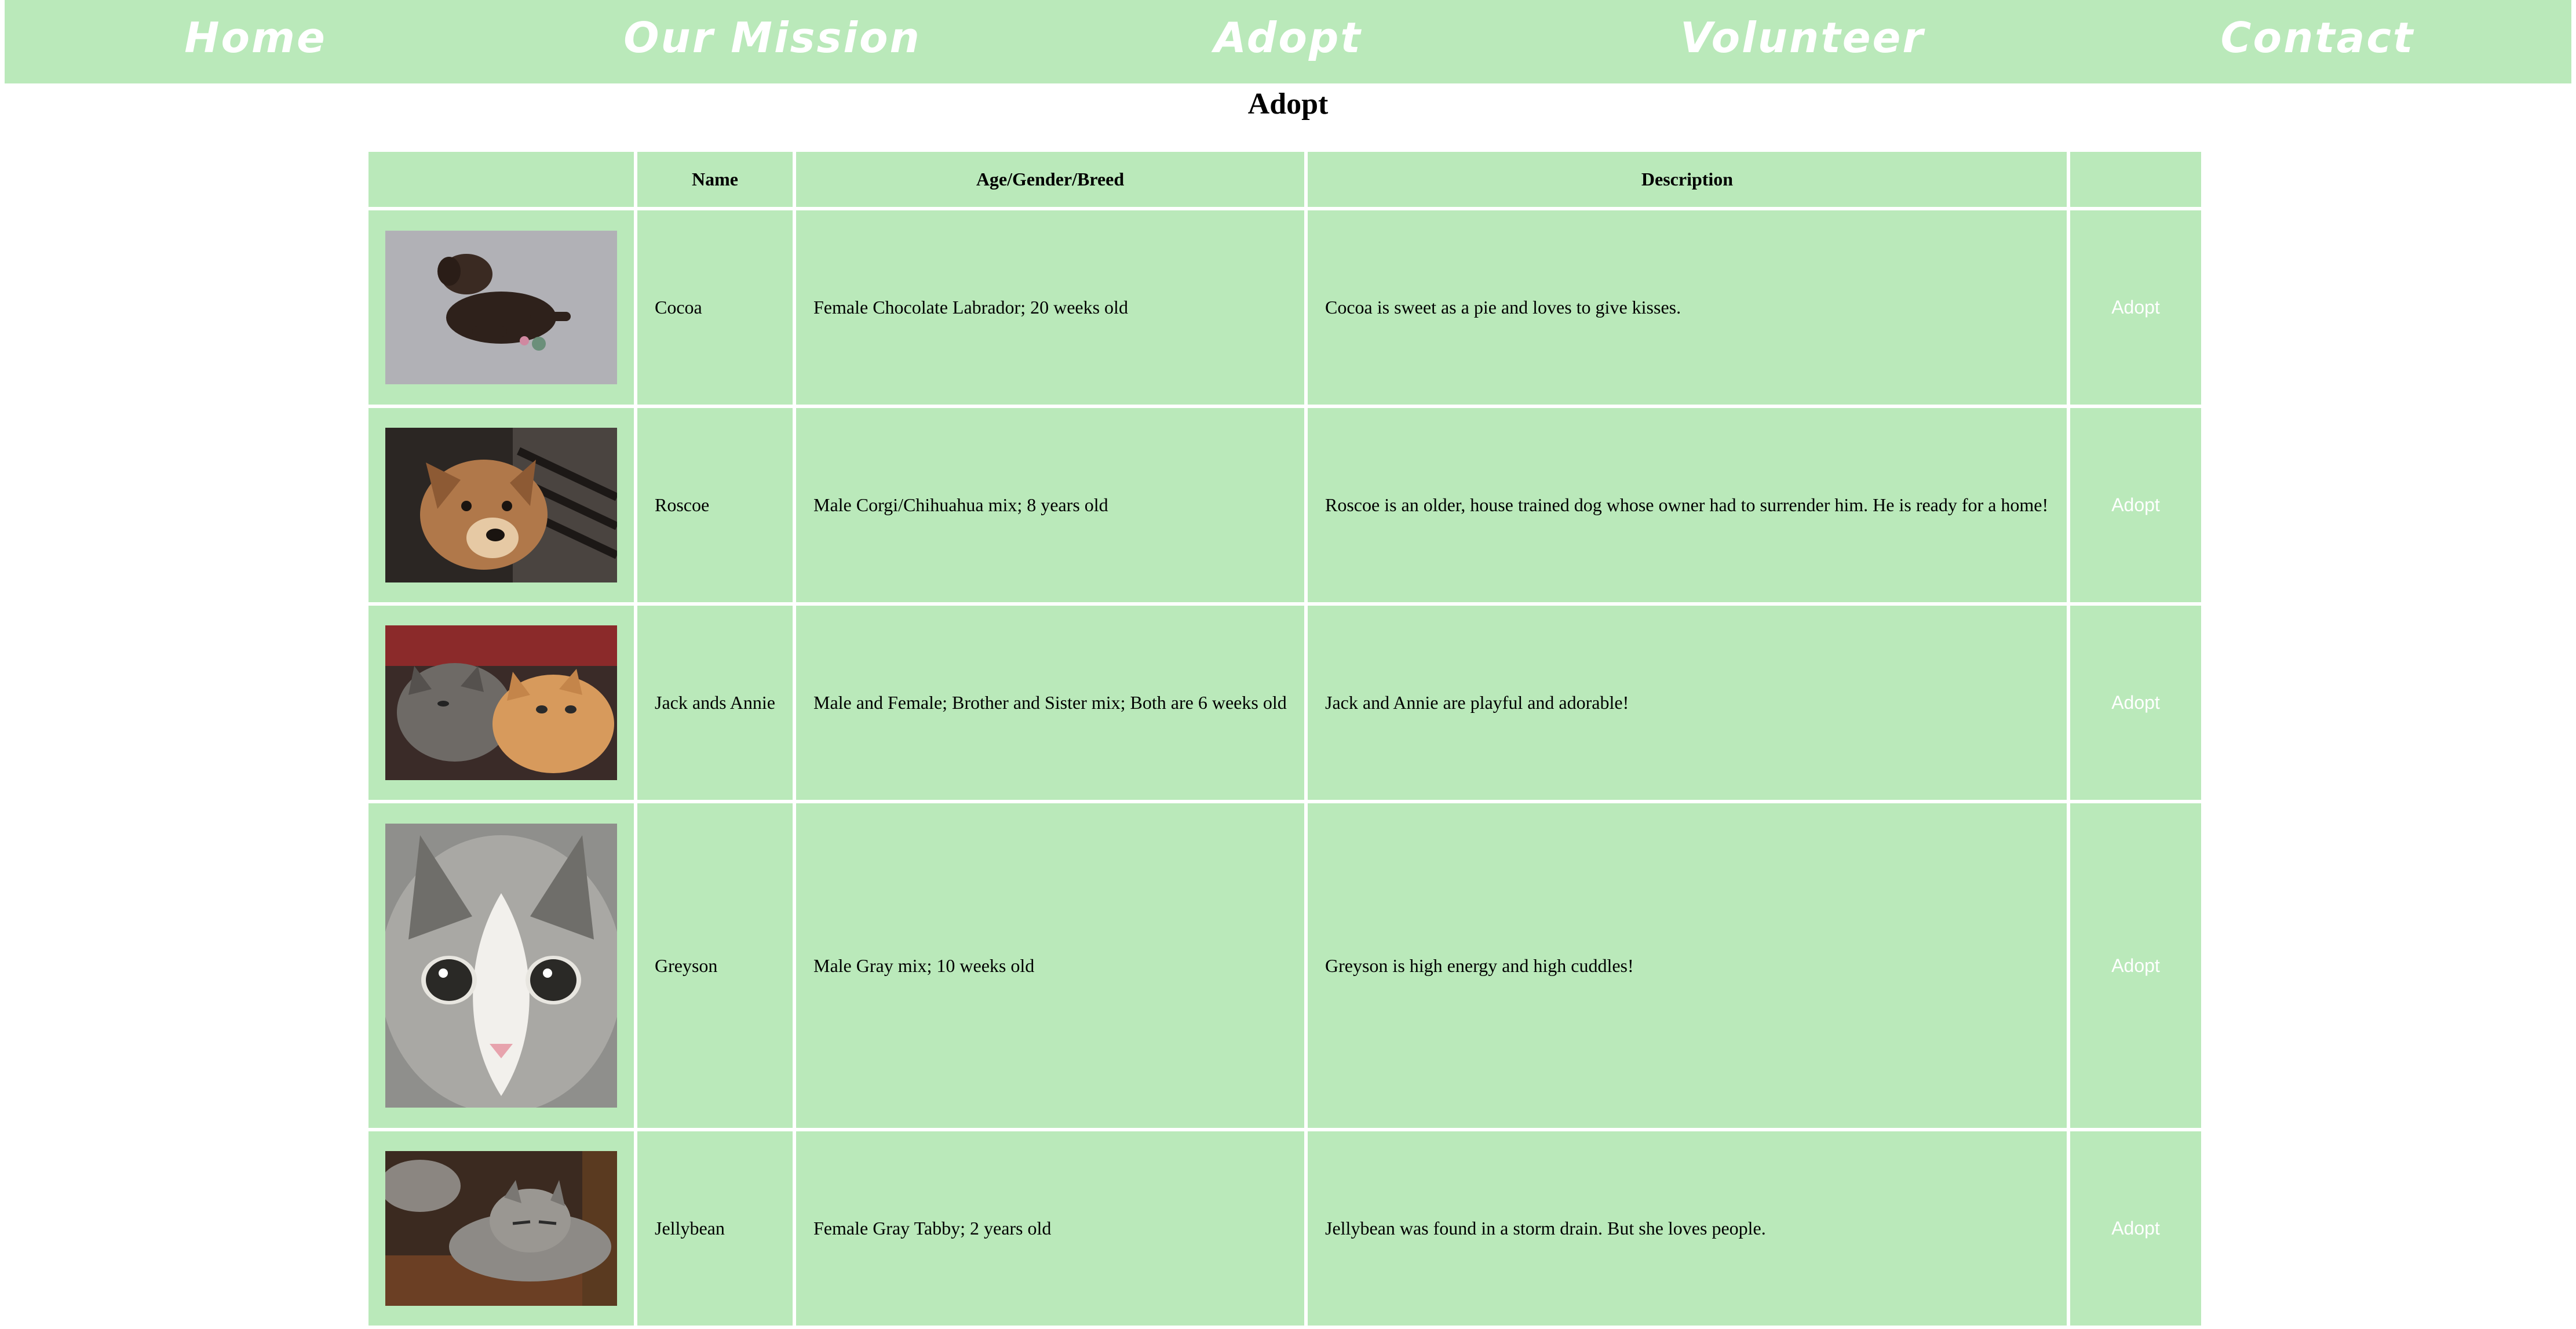  What do you see at coordinates (1050, 1228) in the screenshot?
I see `pet-details: Female Gray Tabby; 2 years old` at bounding box center [1050, 1228].